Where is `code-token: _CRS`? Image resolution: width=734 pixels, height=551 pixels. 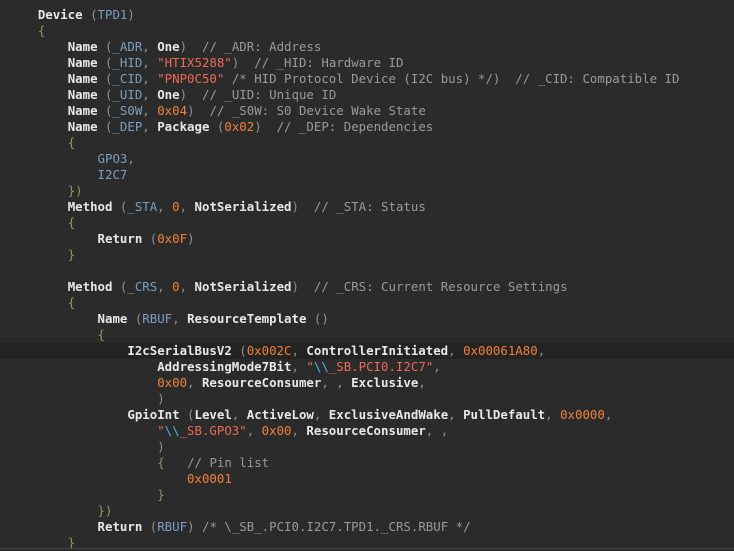 code-token: _CRS is located at coordinates (142, 286).